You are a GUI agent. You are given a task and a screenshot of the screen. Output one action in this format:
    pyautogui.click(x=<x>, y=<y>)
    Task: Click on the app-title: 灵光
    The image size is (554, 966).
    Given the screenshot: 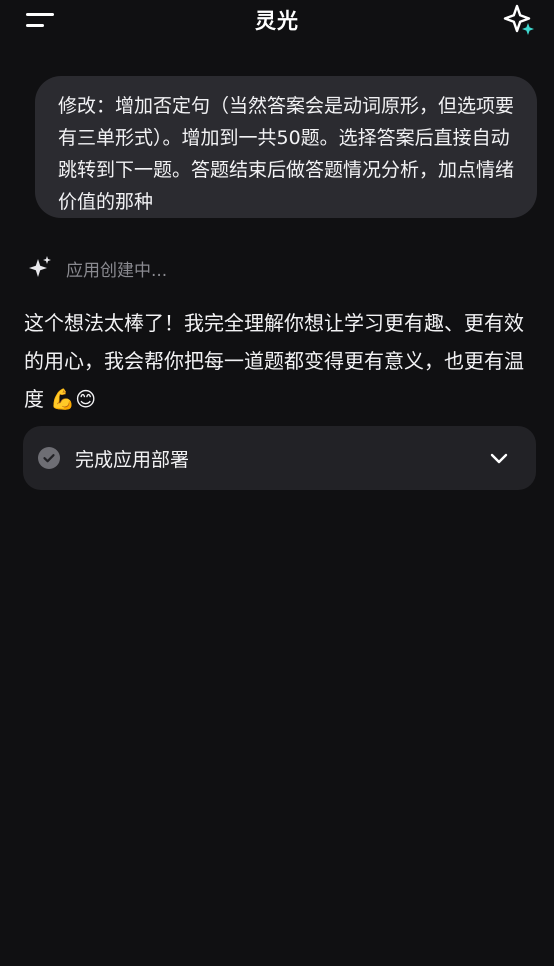 What is the action you would take?
    pyautogui.click(x=277, y=21)
    